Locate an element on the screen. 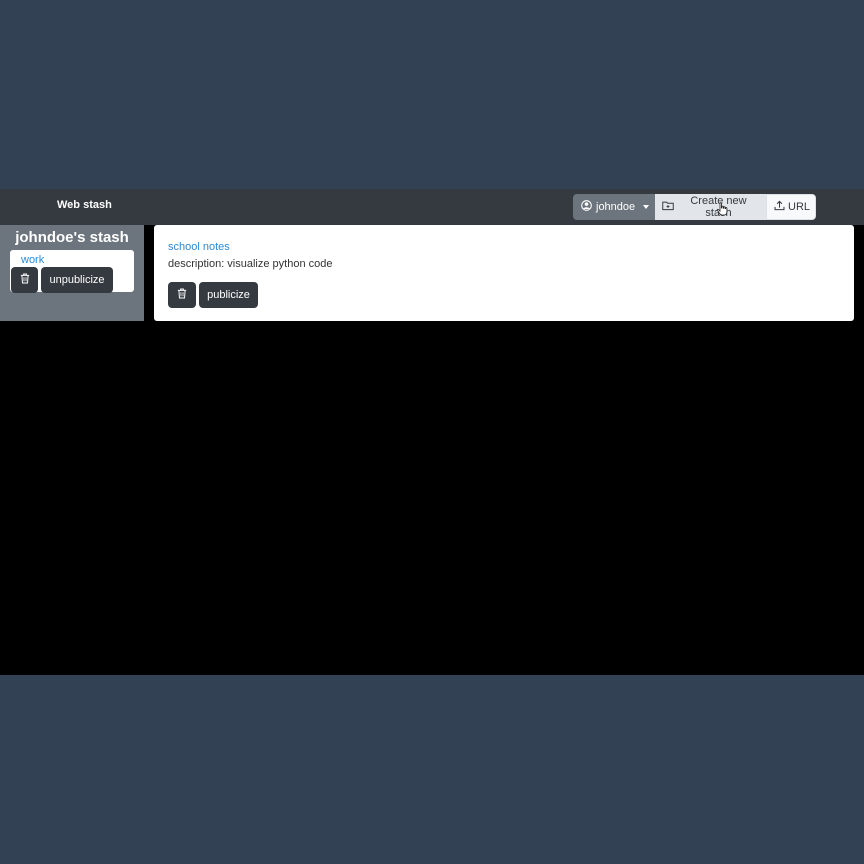 This screenshot has height=864, width=864. stash-description: description: visualize python code is located at coordinates (250, 264).